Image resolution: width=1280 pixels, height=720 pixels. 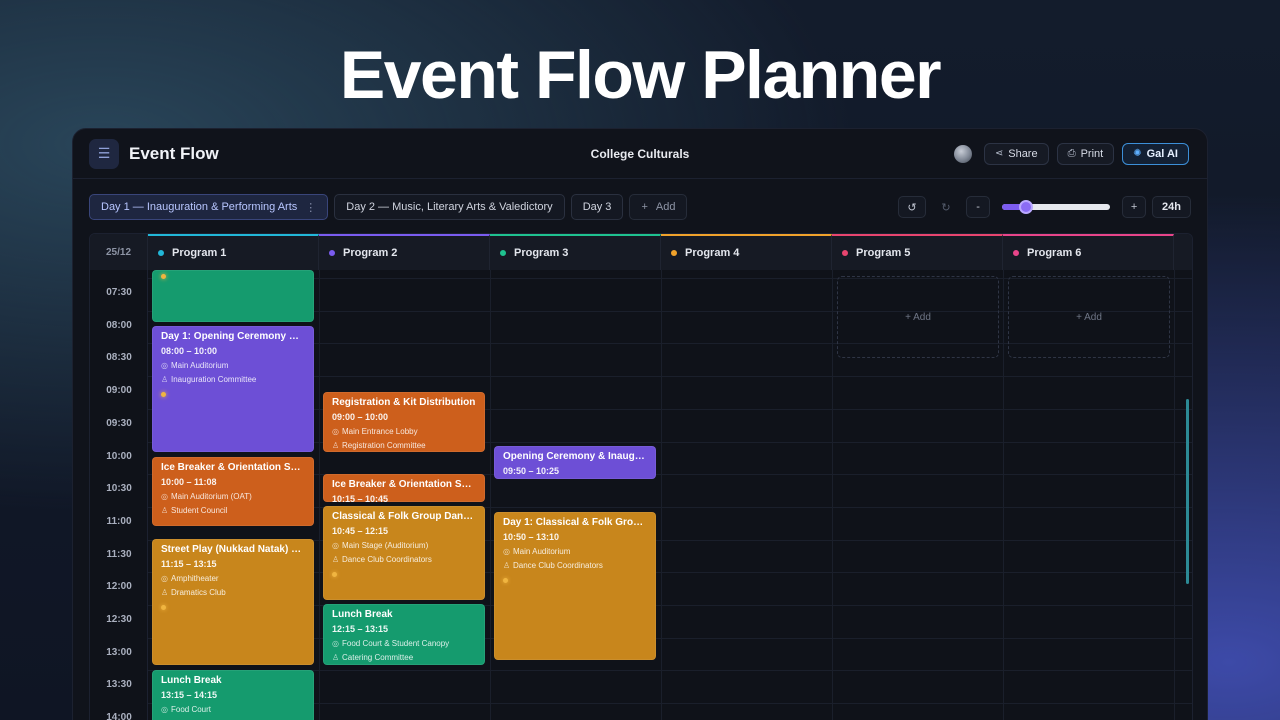 I want to click on time-label: 11:00, so click(x=119, y=521).